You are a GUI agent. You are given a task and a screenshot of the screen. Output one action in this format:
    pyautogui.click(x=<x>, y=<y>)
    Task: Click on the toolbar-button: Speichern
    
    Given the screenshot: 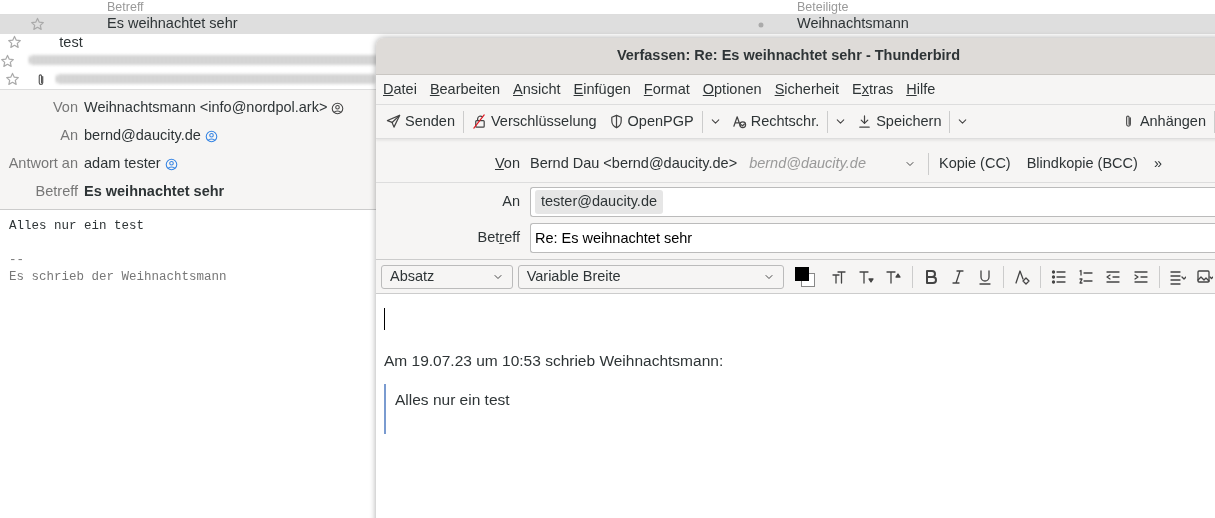 What is the action you would take?
    pyautogui.click(x=899, y=121)
    